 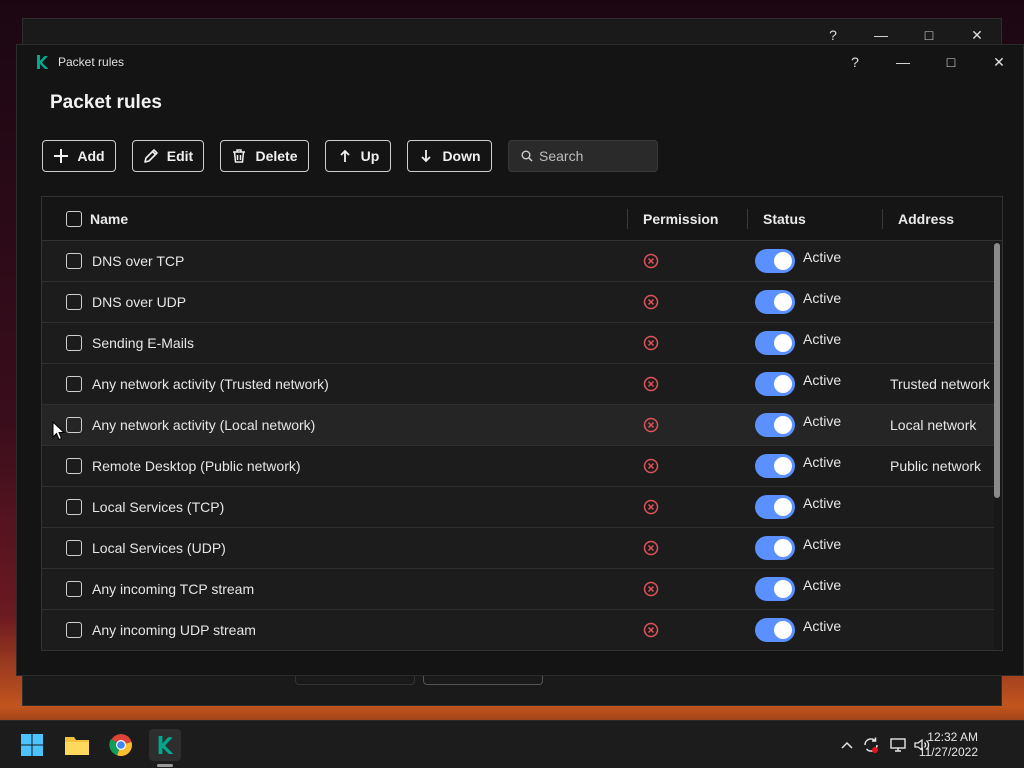 I want to click on table-row: DNS over UDP Active, so click(x=518, y=302).